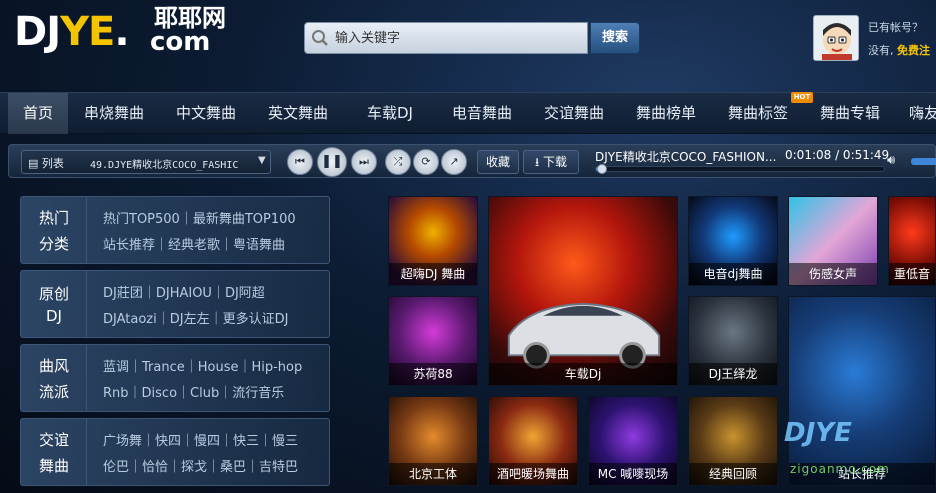 The width and height of the screenshot is (936, 493). I want to click on logo-wordmark: DJYE., so click(72, 32).